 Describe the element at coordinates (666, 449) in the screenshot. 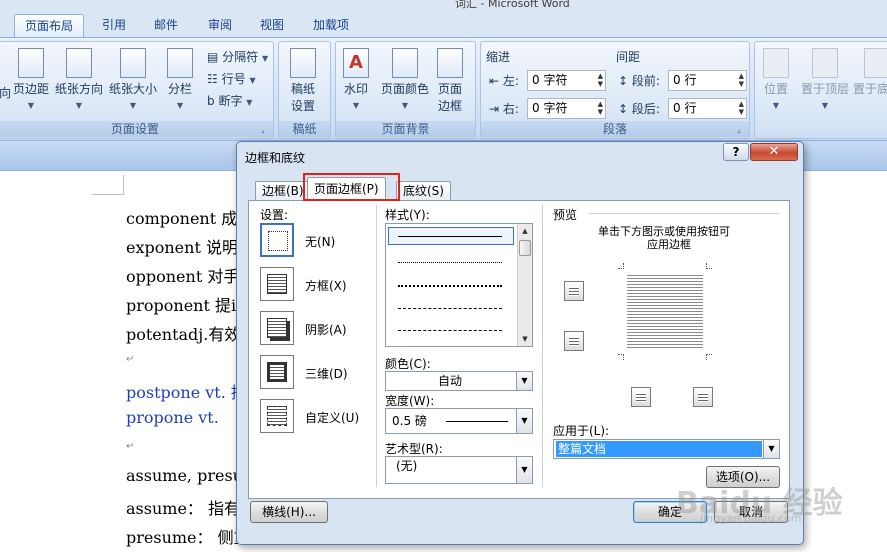

I see `apply-dropdown: 整篇文档 ▼` at that location.